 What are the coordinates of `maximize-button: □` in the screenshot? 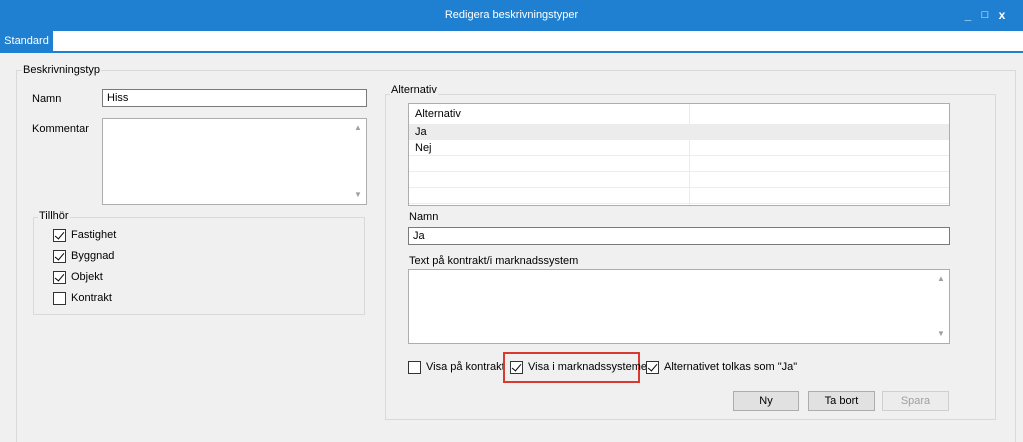 It's located at (985, 15).